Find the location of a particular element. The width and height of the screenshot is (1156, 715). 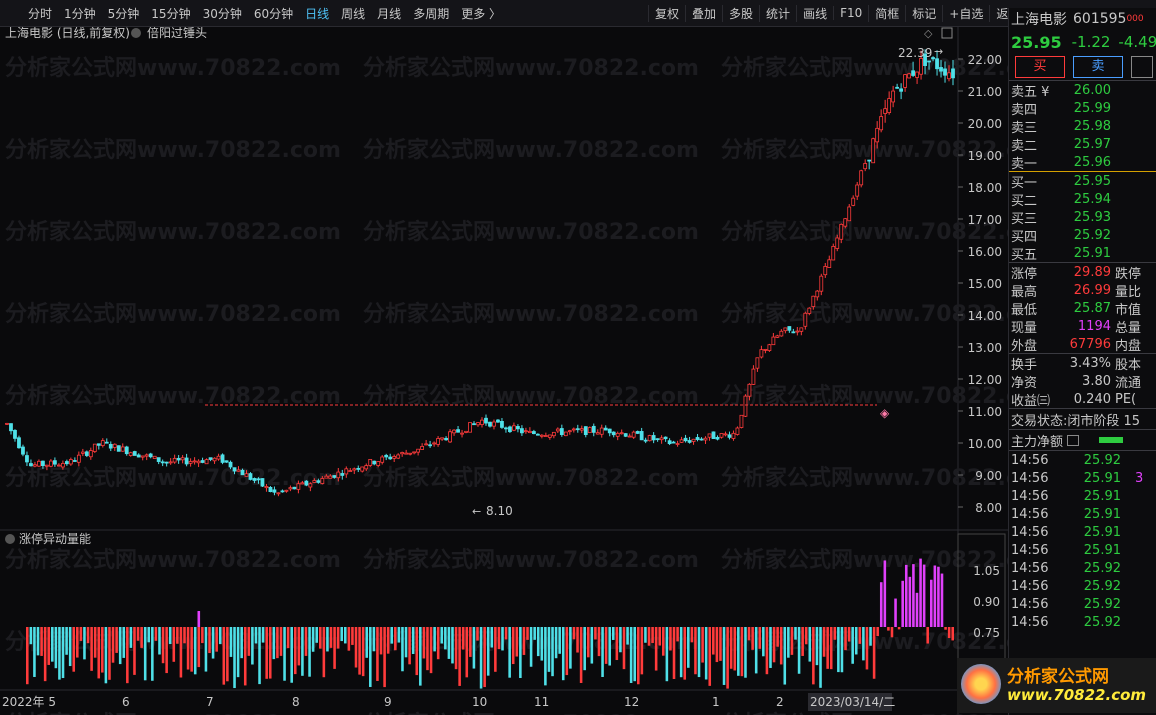

timeframe-tab: 15分钟 is located at coordinates (170, 13).